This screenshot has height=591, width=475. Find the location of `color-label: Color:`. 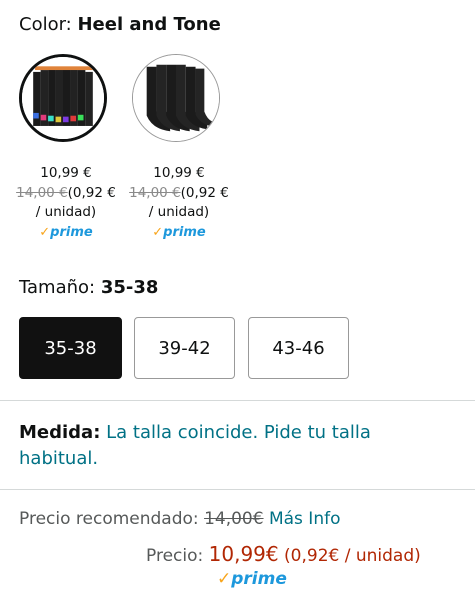

color-label: Color: is located at coordinates (45, 24).